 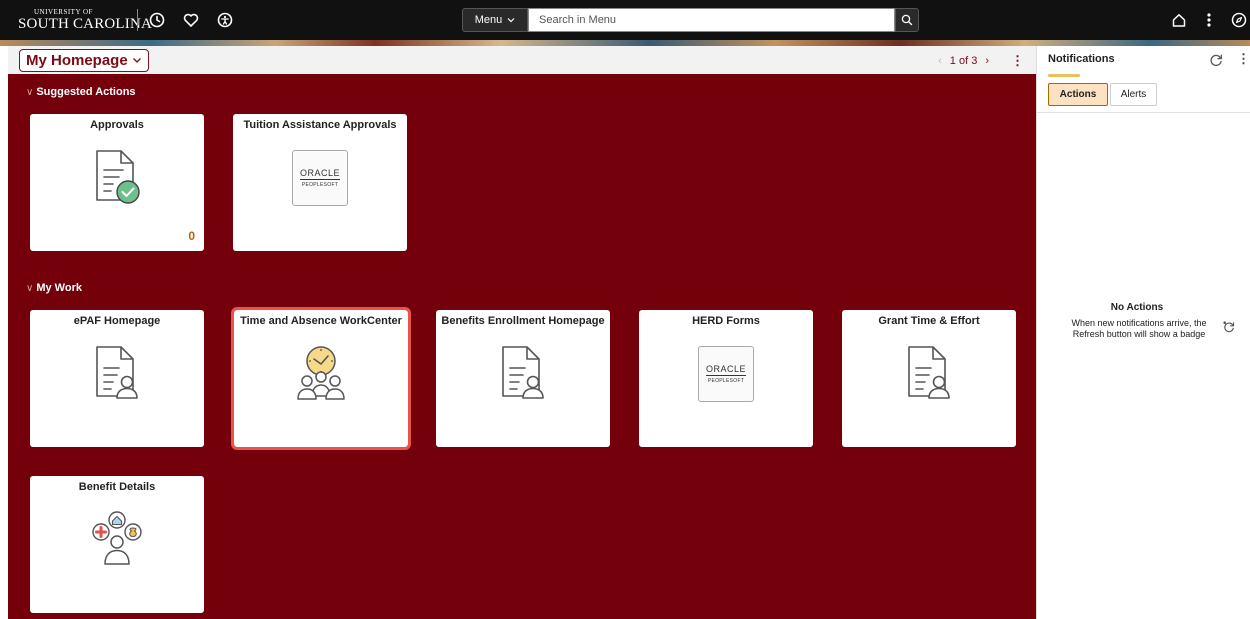 I want to click on clock-people-icon, so click(x=321, y=375).